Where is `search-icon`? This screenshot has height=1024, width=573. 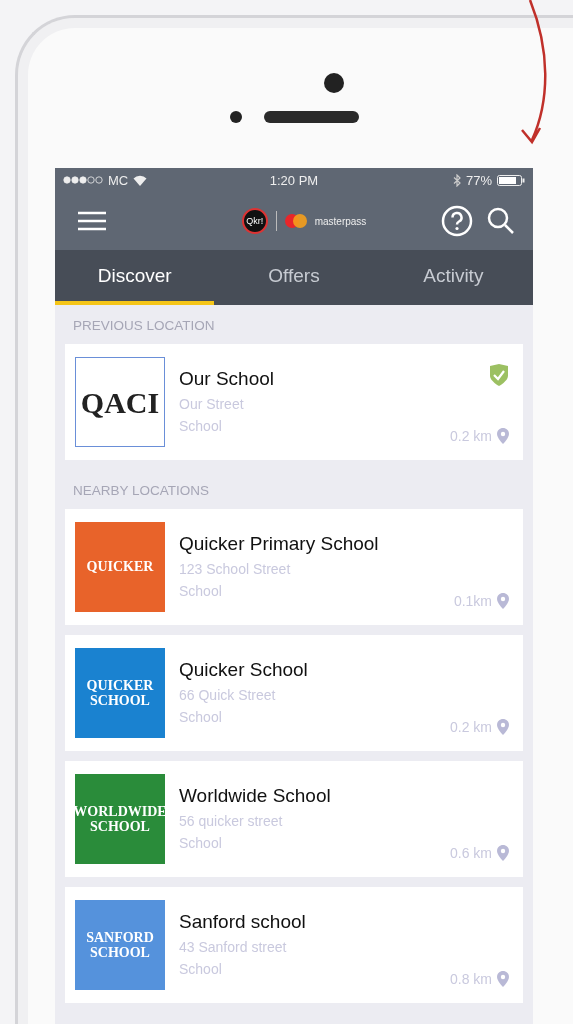 search-icon is located at coordinates (501, 221).